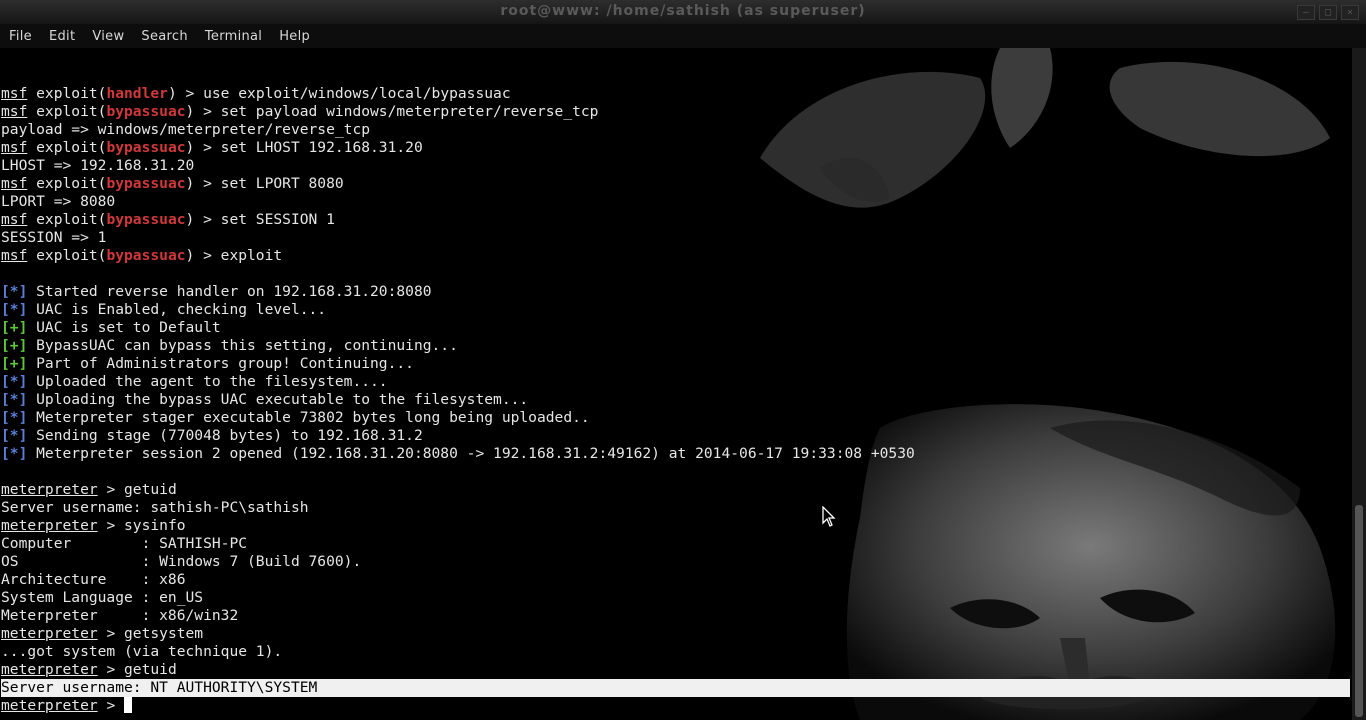 This screenshot has height=720, width=1366. Describe the element at coordinates (675, 166) in the screenshot. I see `terminal-line: LHOST => 192.168.31.20` at that location.